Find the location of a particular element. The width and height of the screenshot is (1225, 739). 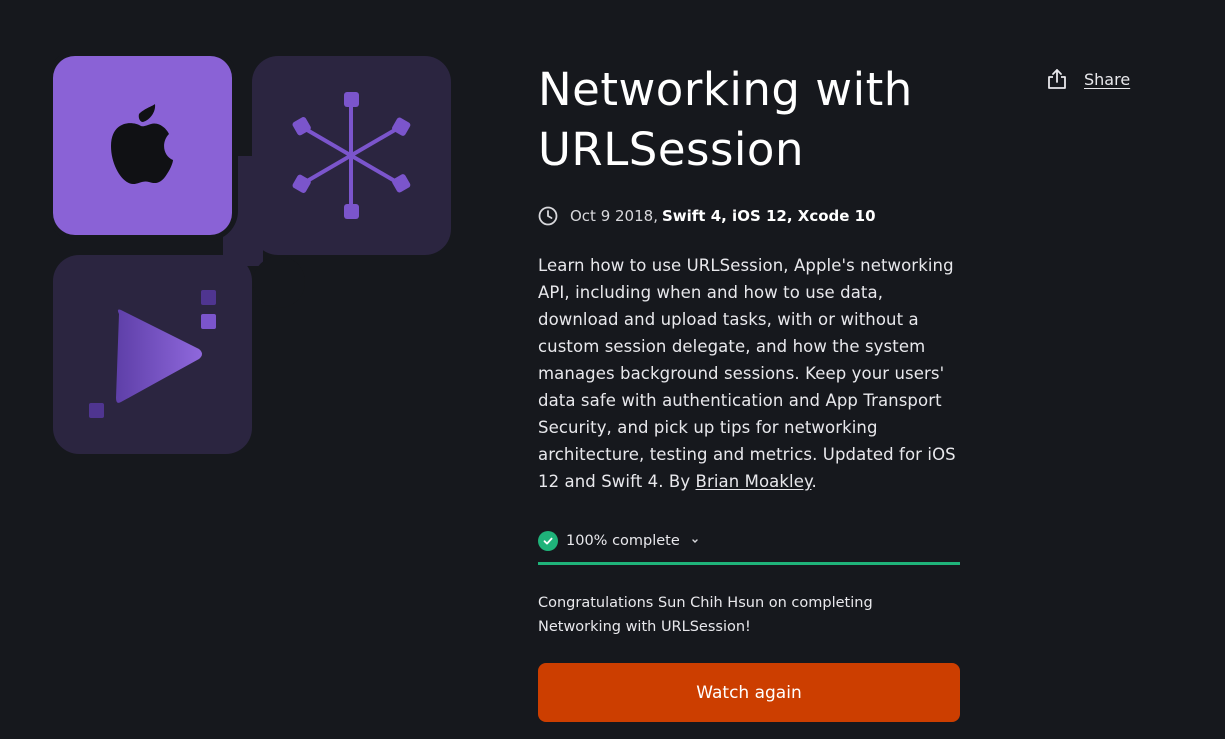

progress-label: 100% complete is located at coordinates (623, 541).